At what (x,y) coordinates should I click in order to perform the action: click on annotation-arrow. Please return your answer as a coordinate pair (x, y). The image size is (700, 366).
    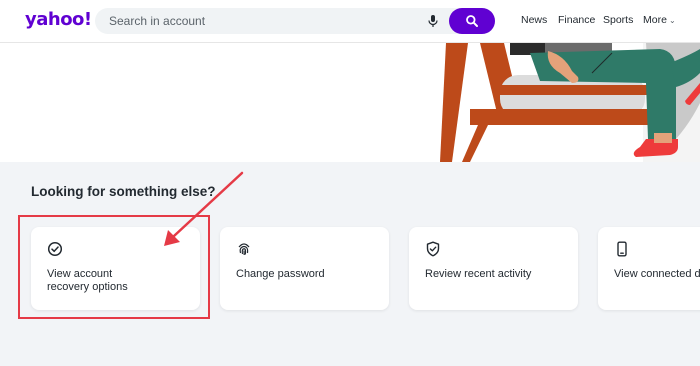
    Looking at the image, I should click on (204, 208).